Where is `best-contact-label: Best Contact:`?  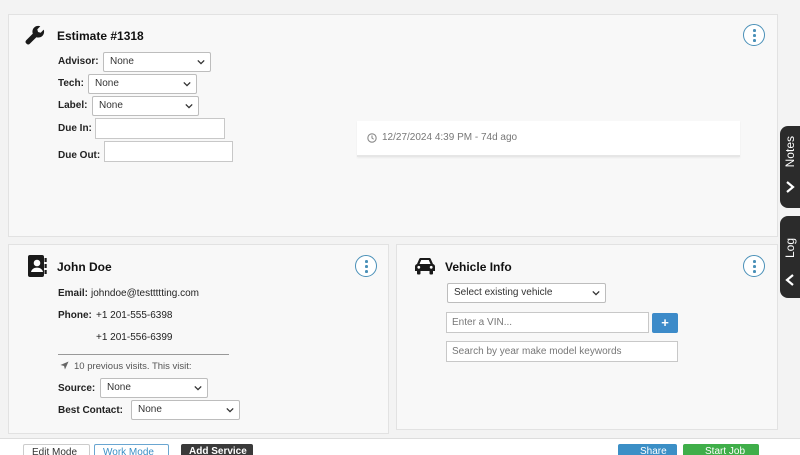
best-contact-label: Best Contact: is located at coordinates (91, 410).